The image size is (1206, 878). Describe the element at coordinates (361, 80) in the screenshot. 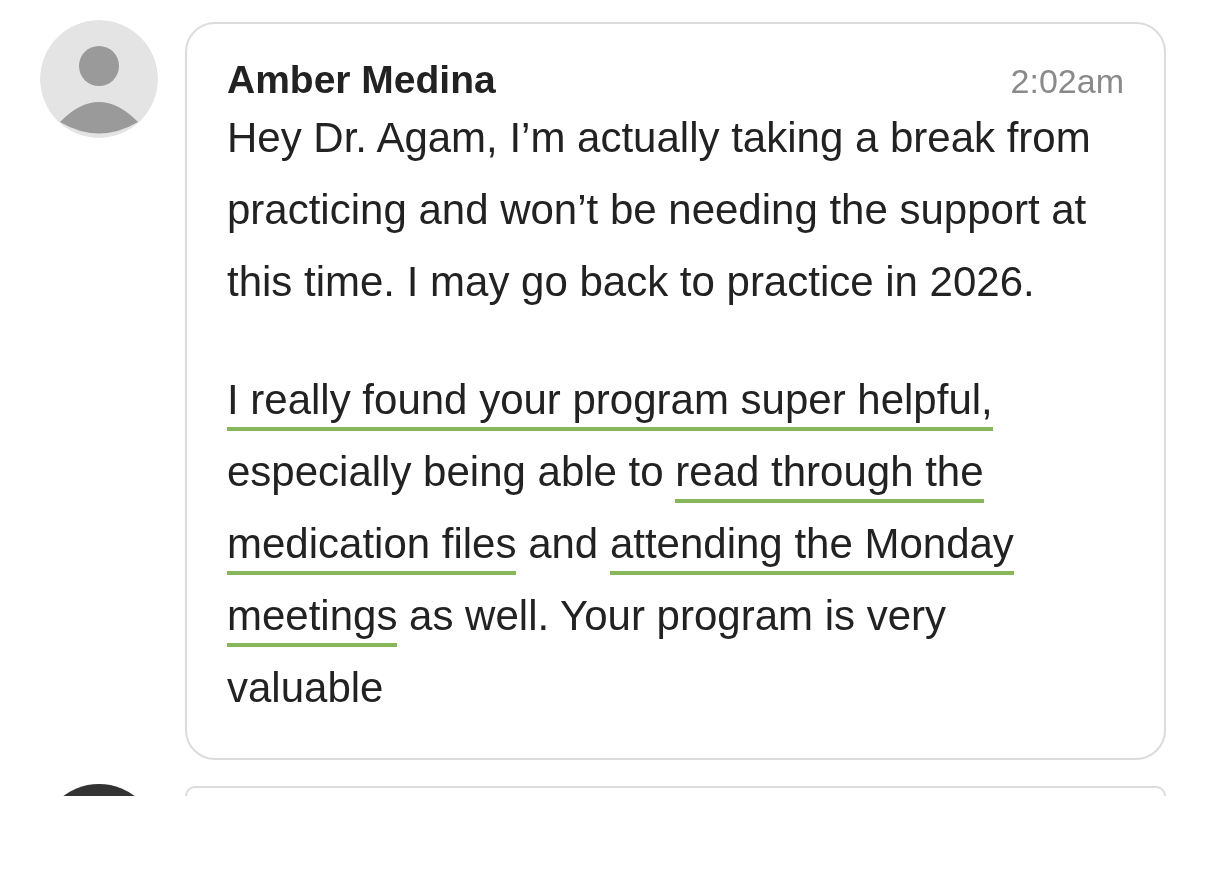

I see `sender-name: Amber Medina` at that location.